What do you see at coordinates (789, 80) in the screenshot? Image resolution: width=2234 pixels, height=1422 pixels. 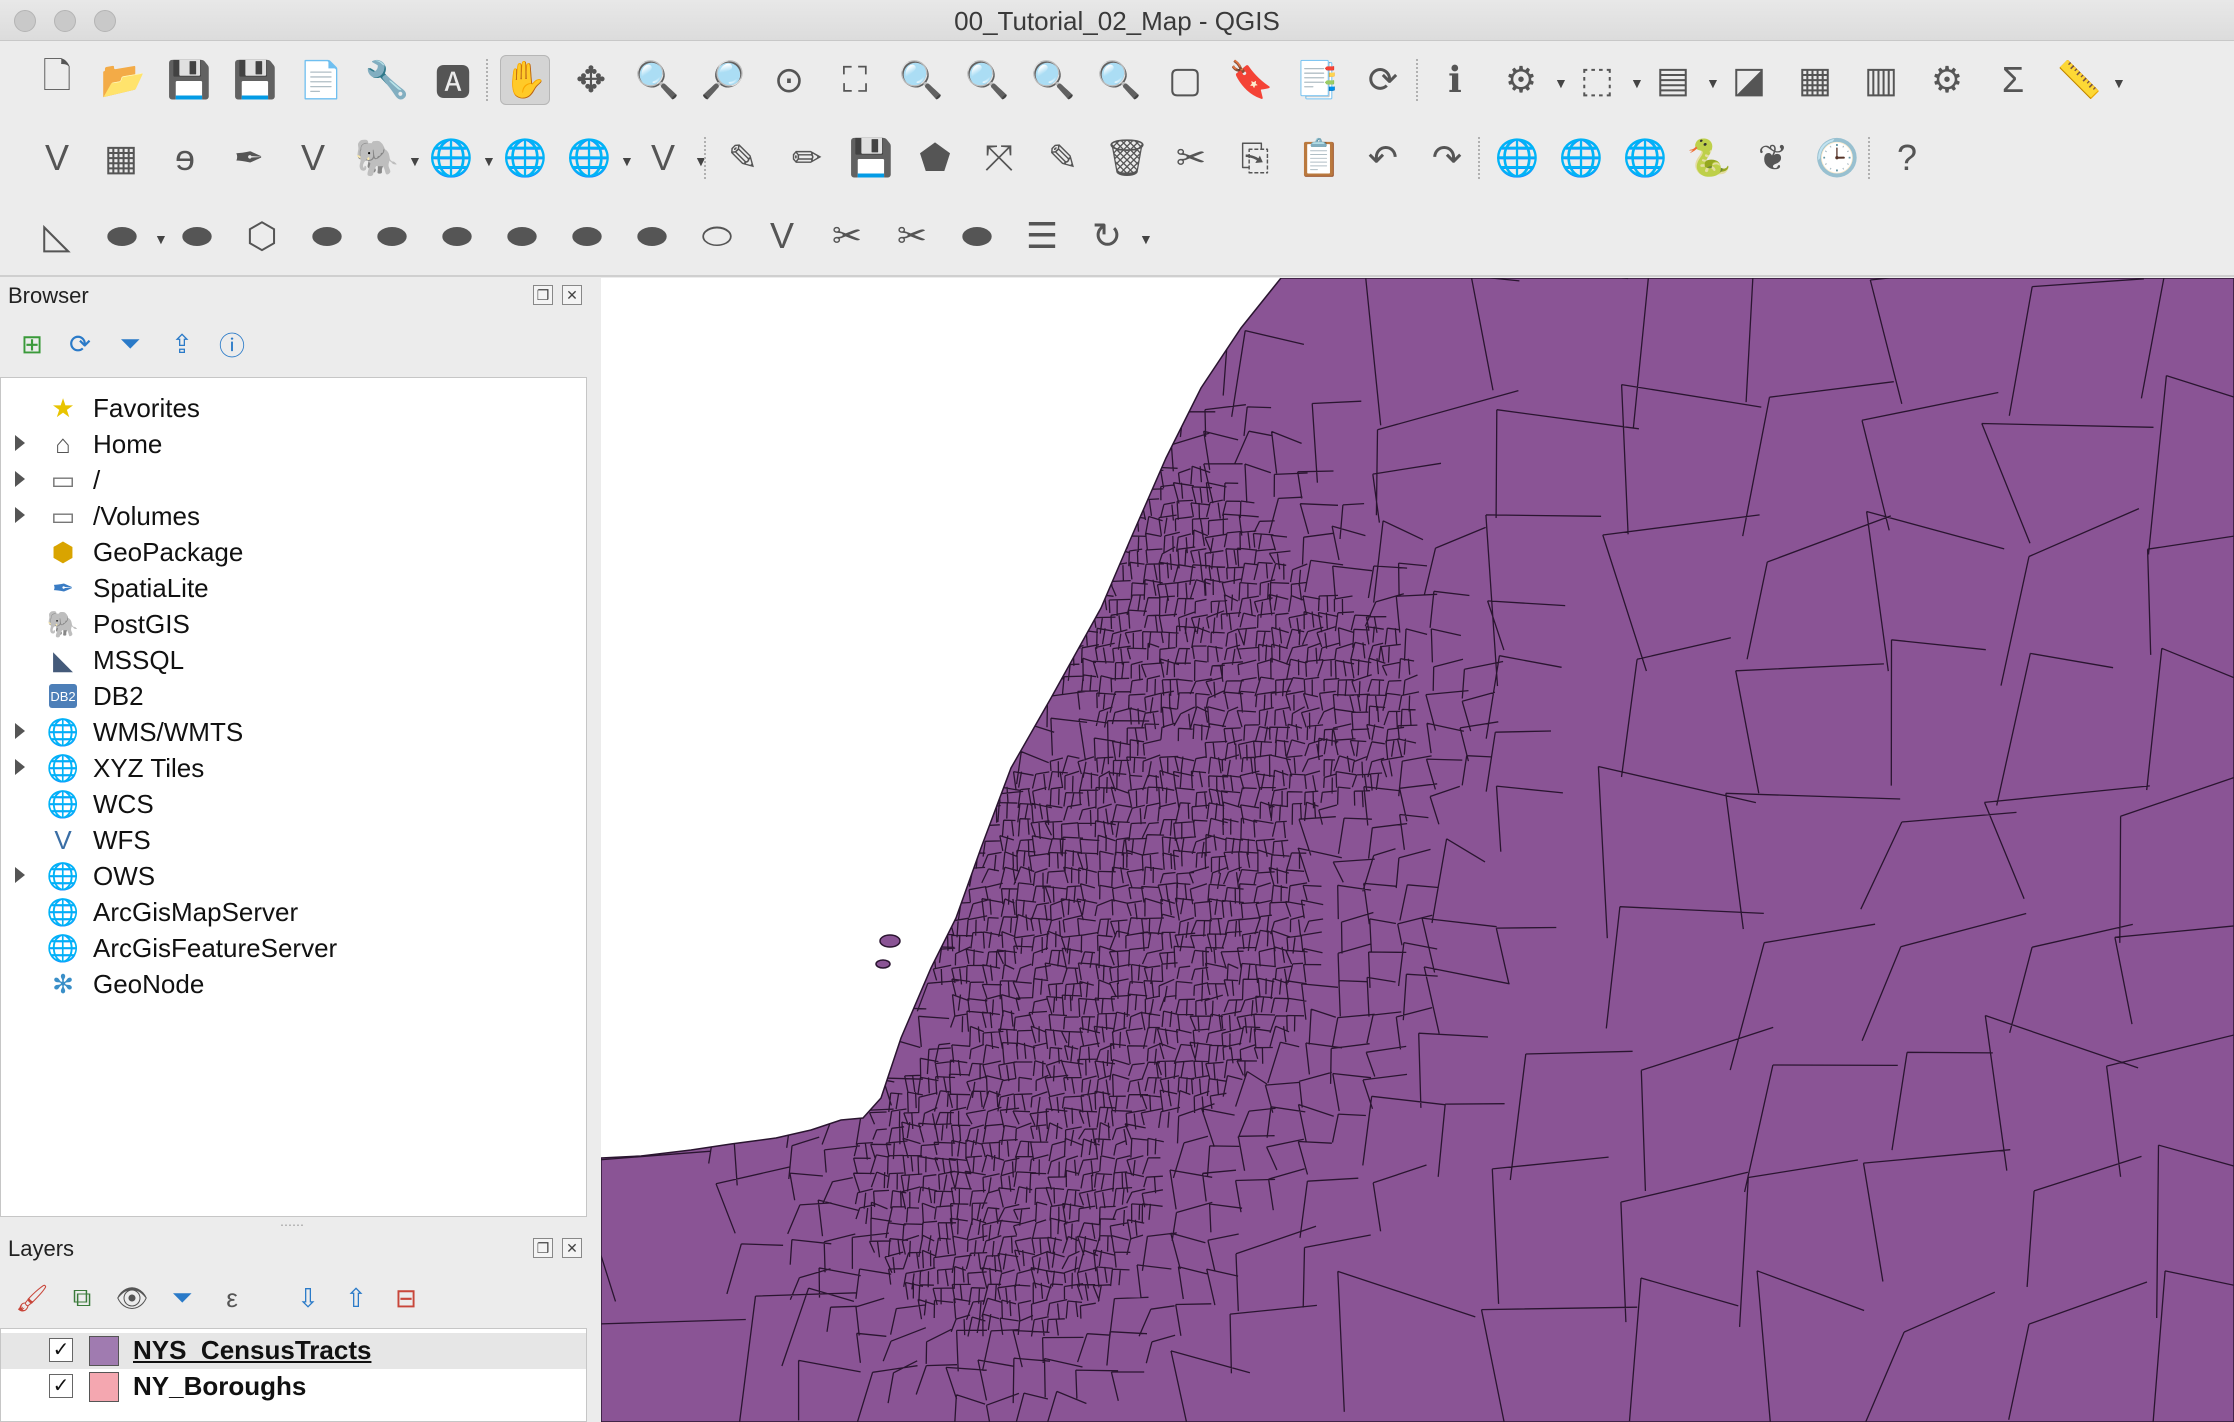 I see `zoom-native-icon: ⊙` at bounding box center [789, 80].